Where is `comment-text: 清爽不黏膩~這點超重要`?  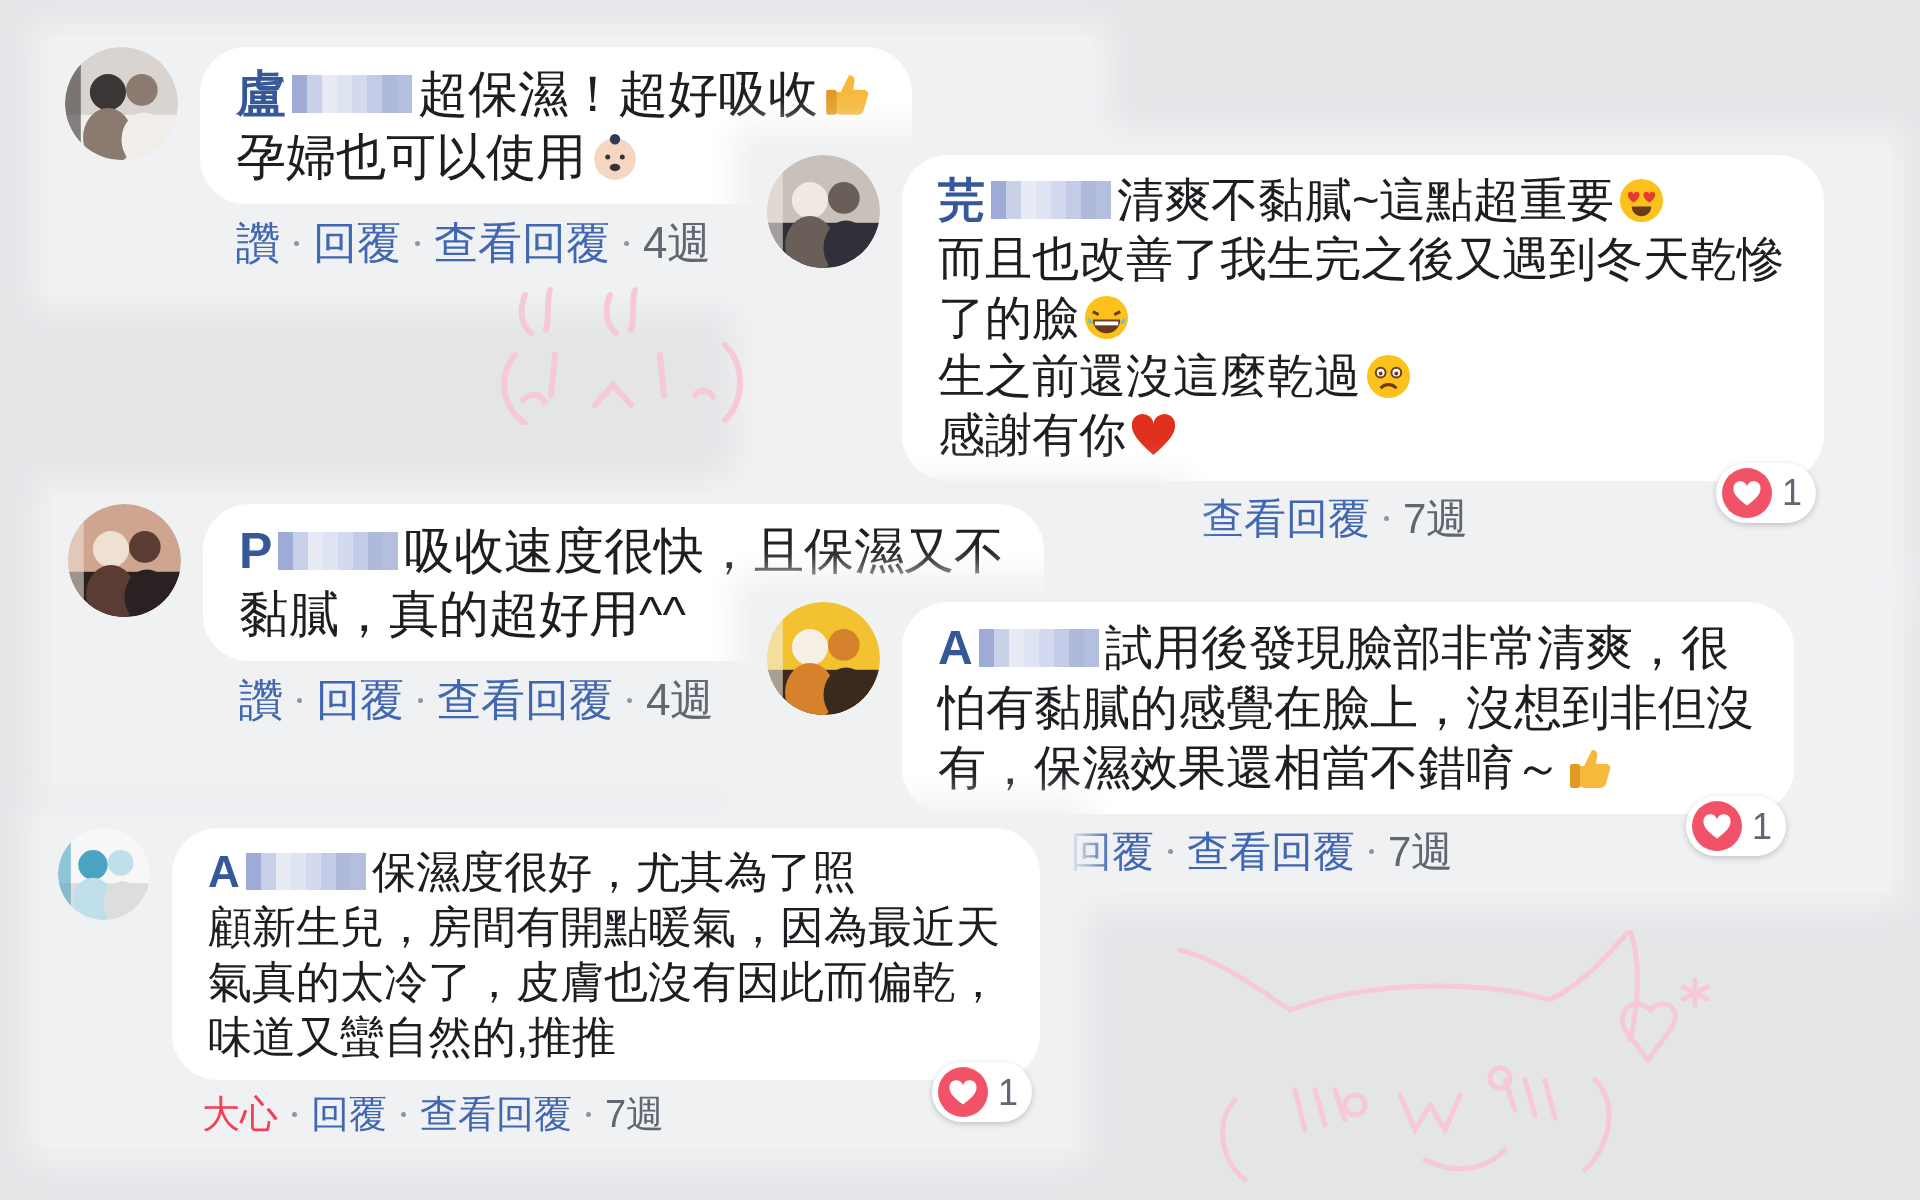 comment-text: 清爽不黏膩~這點超重要 is located at coordinates (1366, 200).